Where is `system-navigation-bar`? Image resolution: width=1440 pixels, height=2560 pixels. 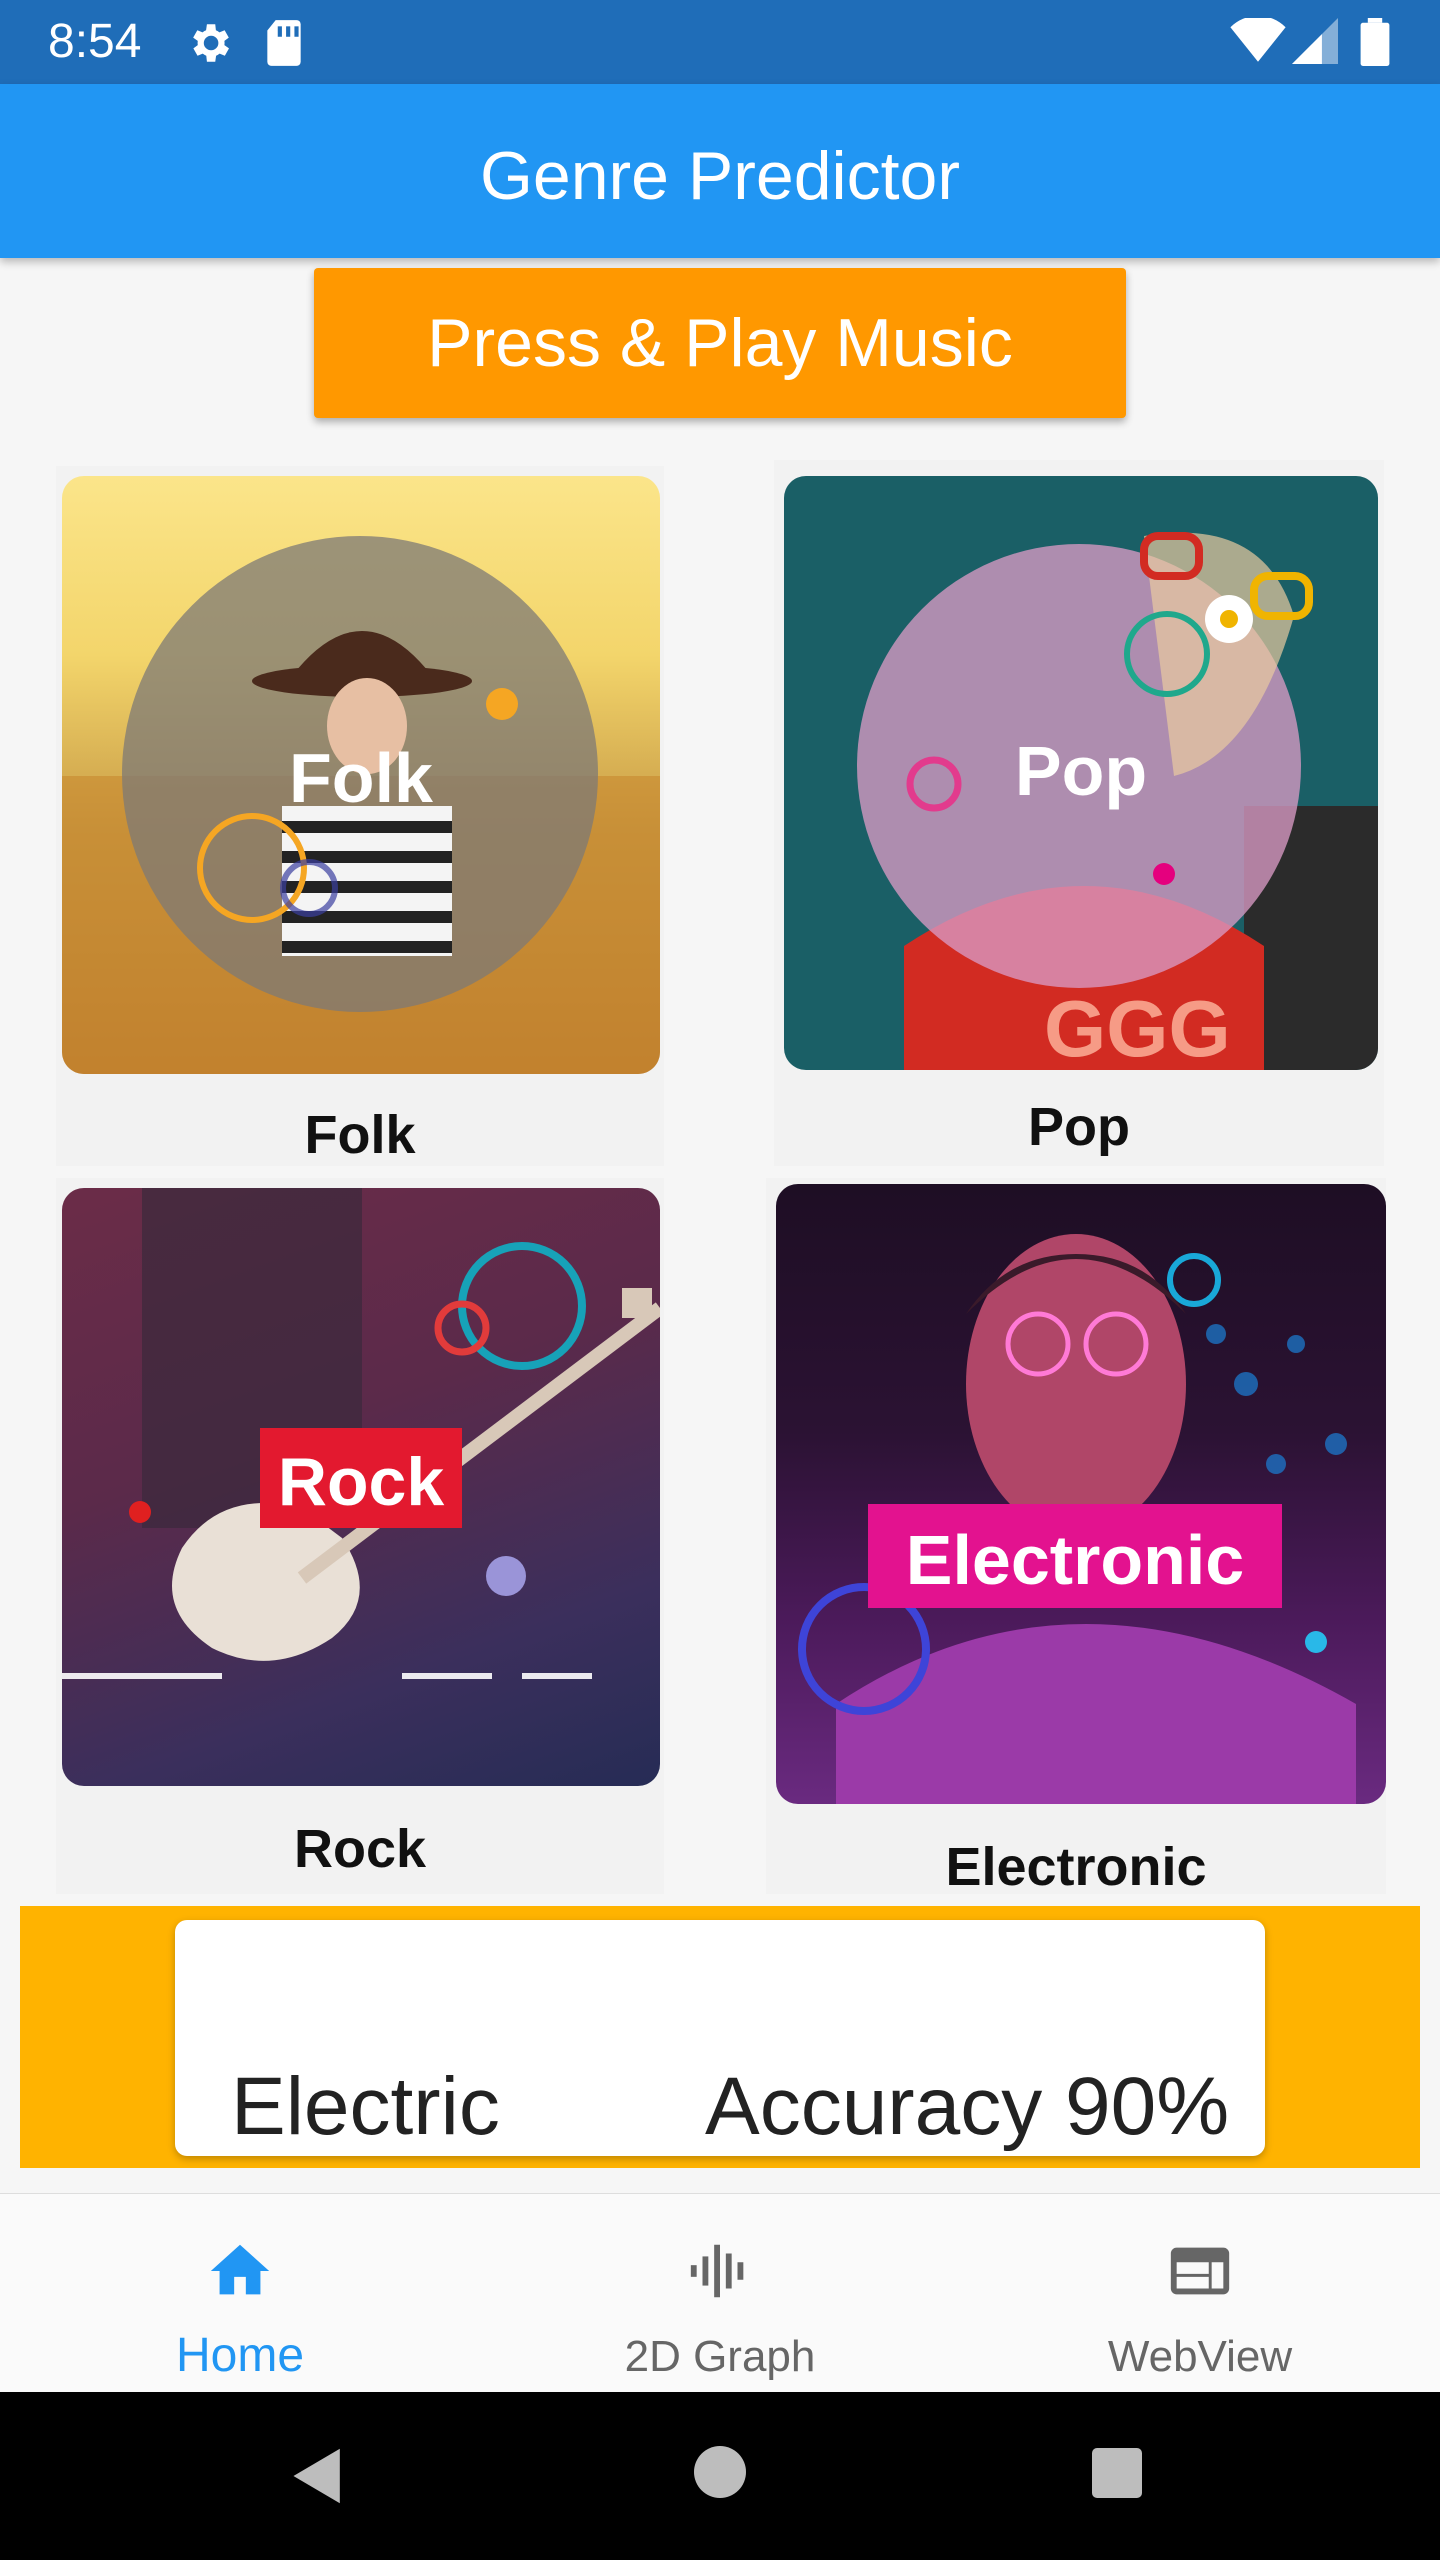
system-navigation-bar is located at coordinates (720, 2476).